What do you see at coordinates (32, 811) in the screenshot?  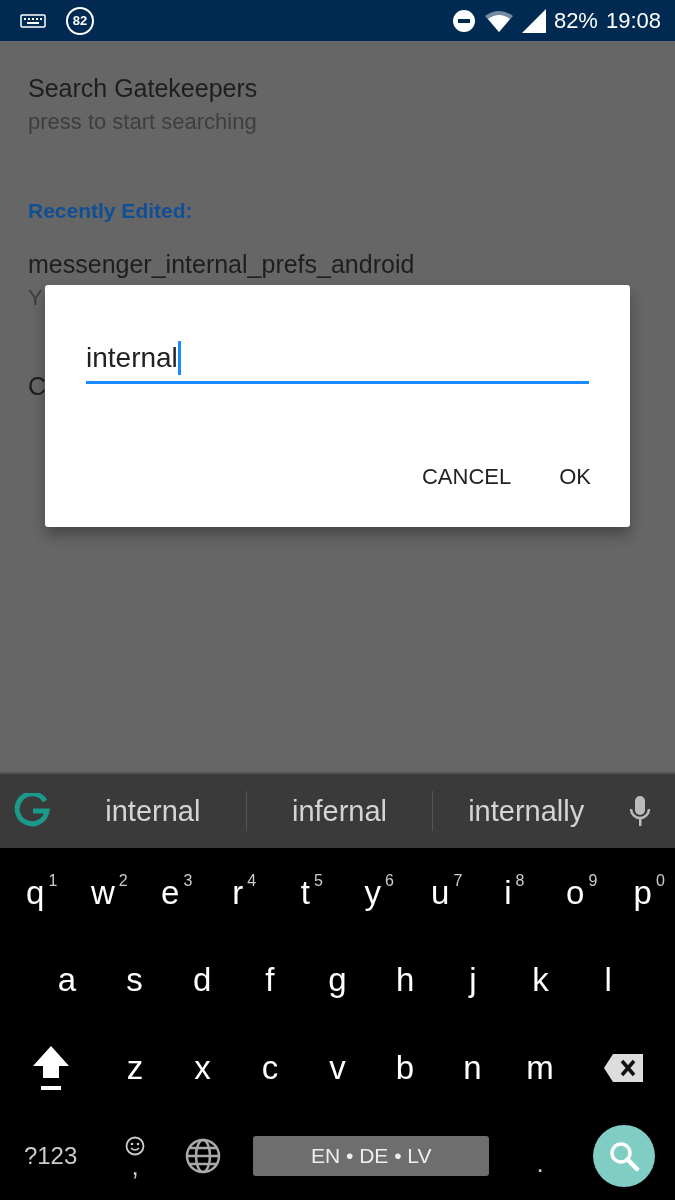 I see `g-logo-icon` at bounding box center [32, 811].